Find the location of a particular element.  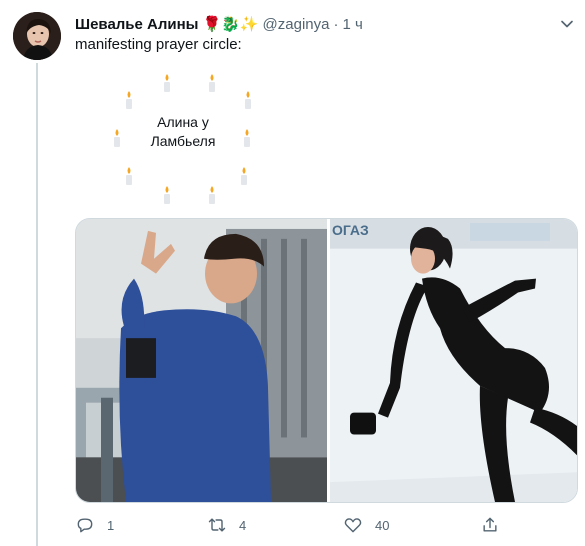

center-text-line1: Алина у is located at coordinates (183, 122).